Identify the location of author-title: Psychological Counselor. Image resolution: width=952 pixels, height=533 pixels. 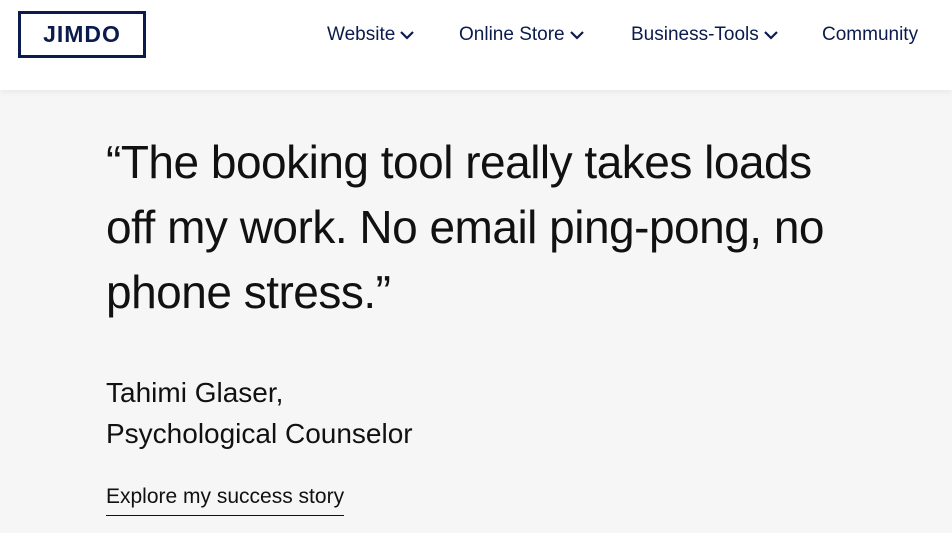
(259, 433).